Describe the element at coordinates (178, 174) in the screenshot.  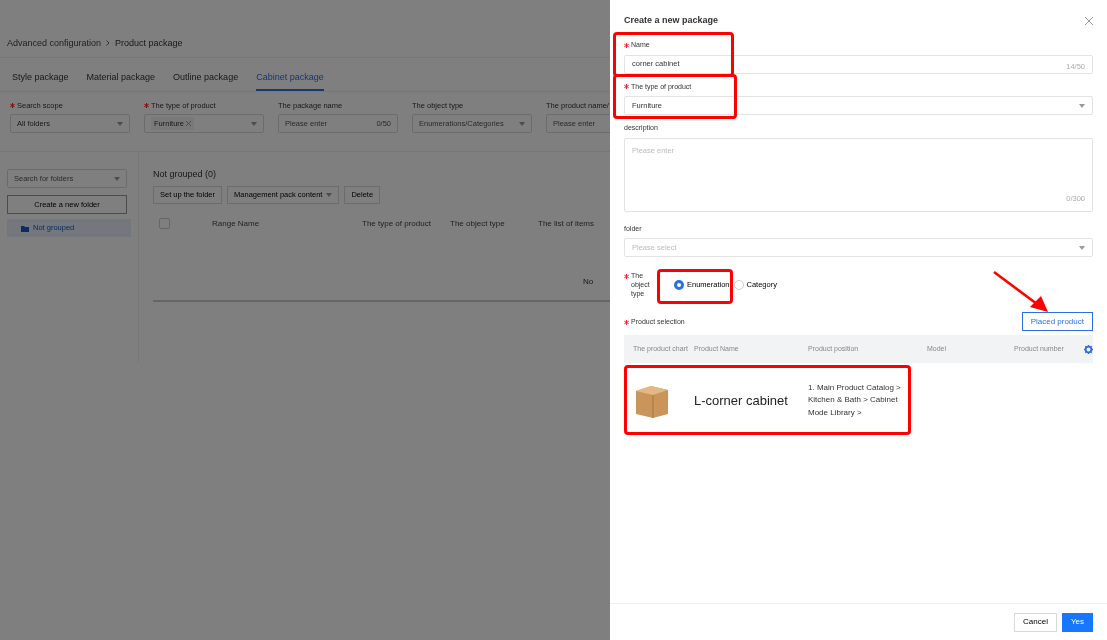
I see `section-title: Not grouped` at that location.